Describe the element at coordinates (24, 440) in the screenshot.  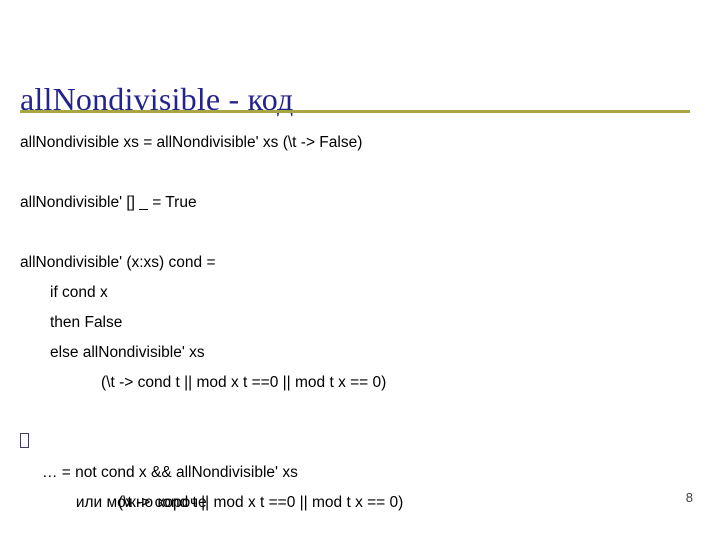
I see `hollow-square-bullet-icon` at that location.